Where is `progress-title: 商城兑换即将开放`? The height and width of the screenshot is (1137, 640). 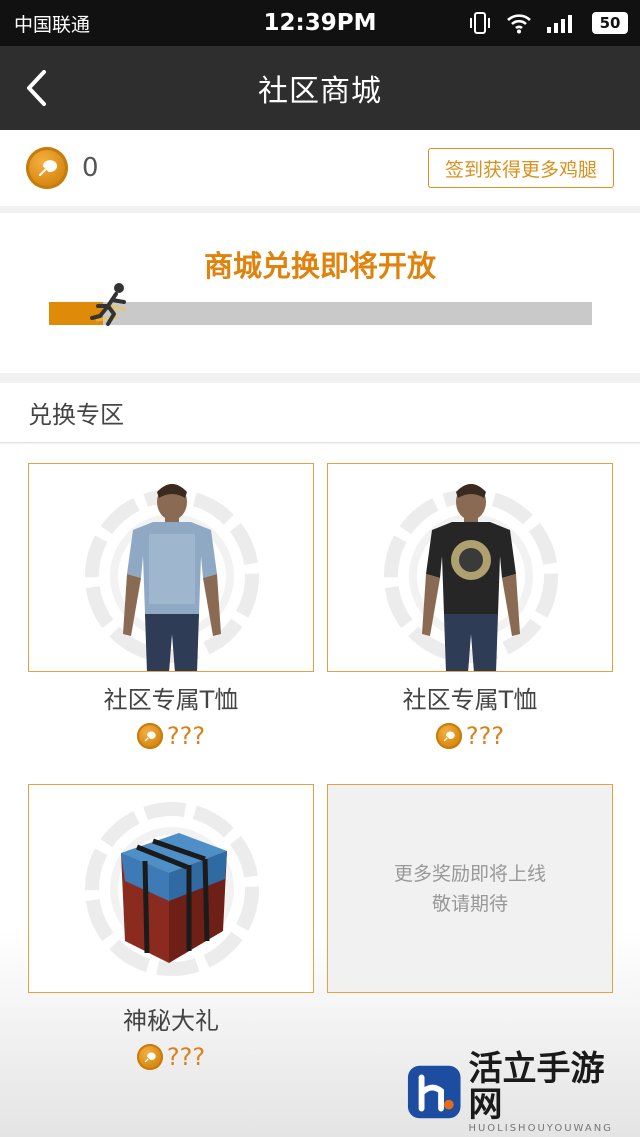 progress-title: 商城兑换即将开放 is located at coordinates (319, 266).